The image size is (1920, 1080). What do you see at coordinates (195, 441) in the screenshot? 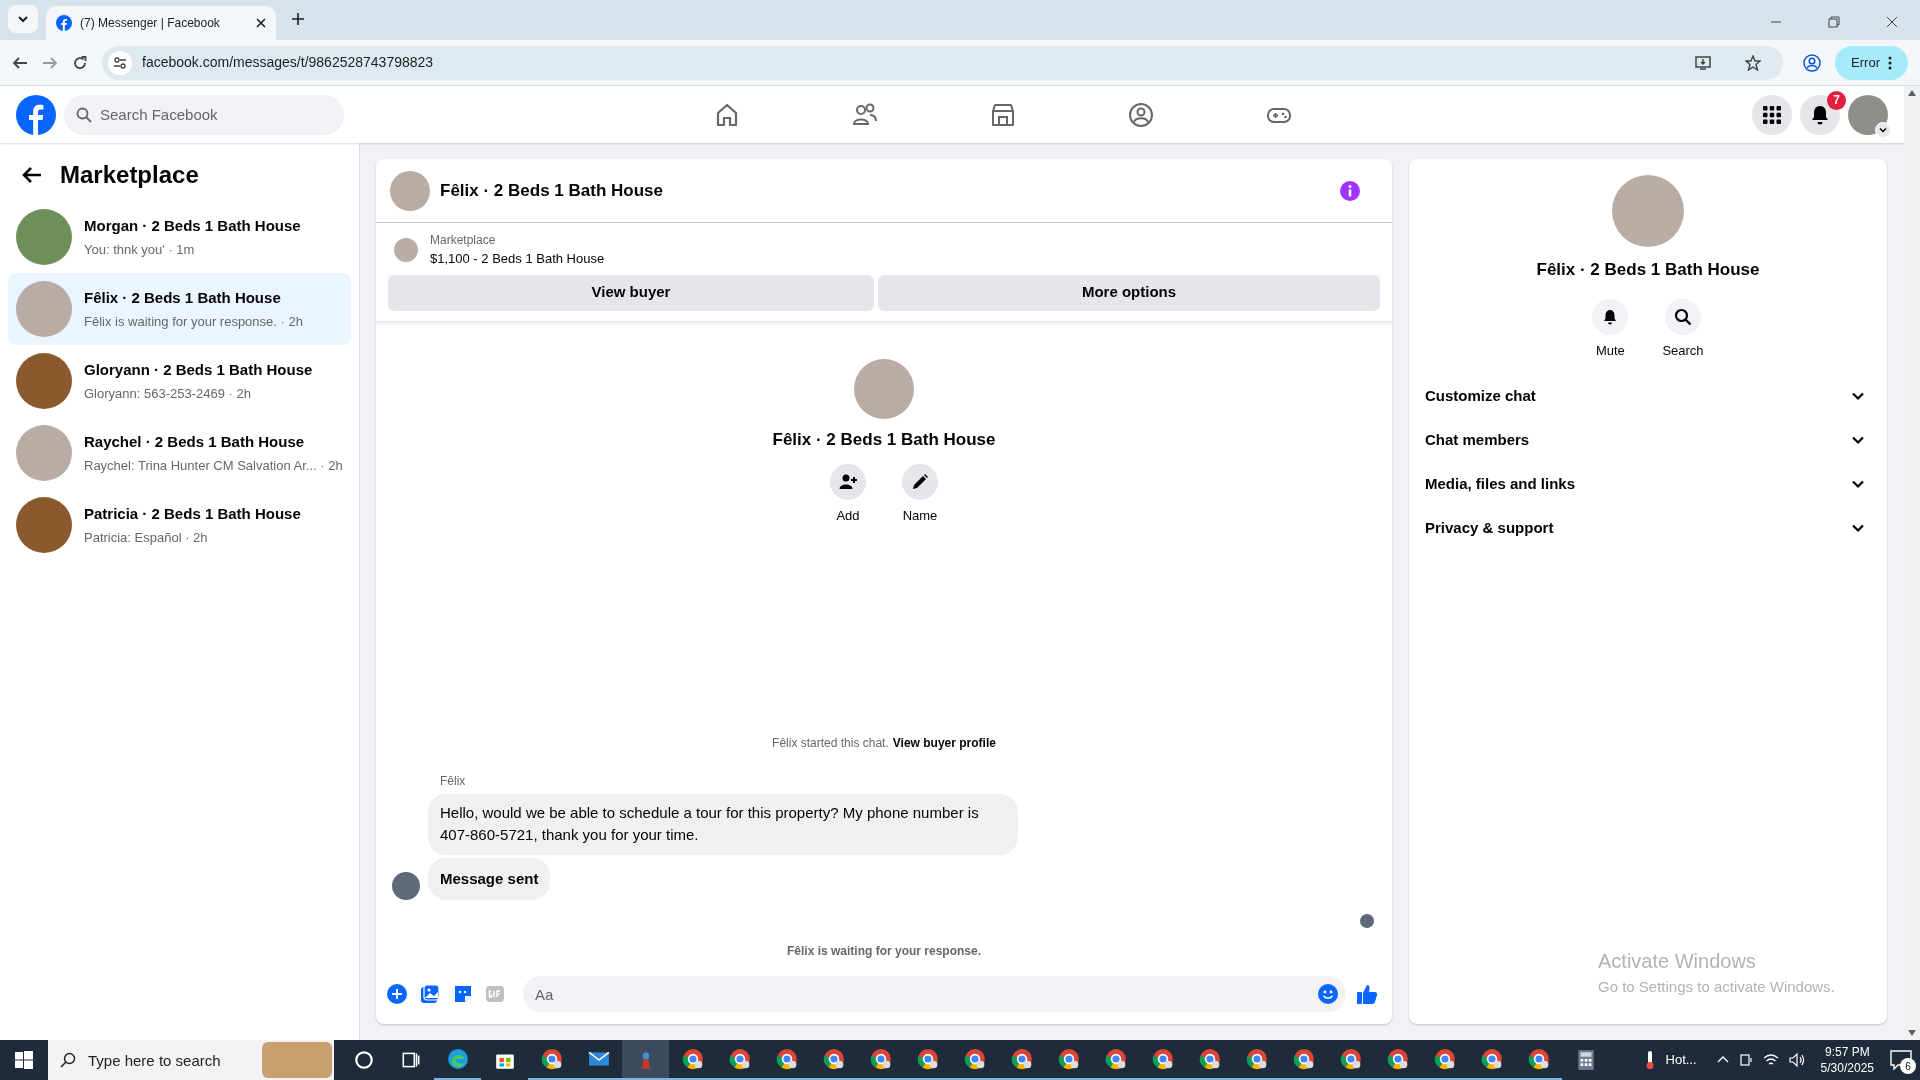
I see `conversation-name: Raychel · 2 Beds 1 Bath House` at bounding box center [195, 441].